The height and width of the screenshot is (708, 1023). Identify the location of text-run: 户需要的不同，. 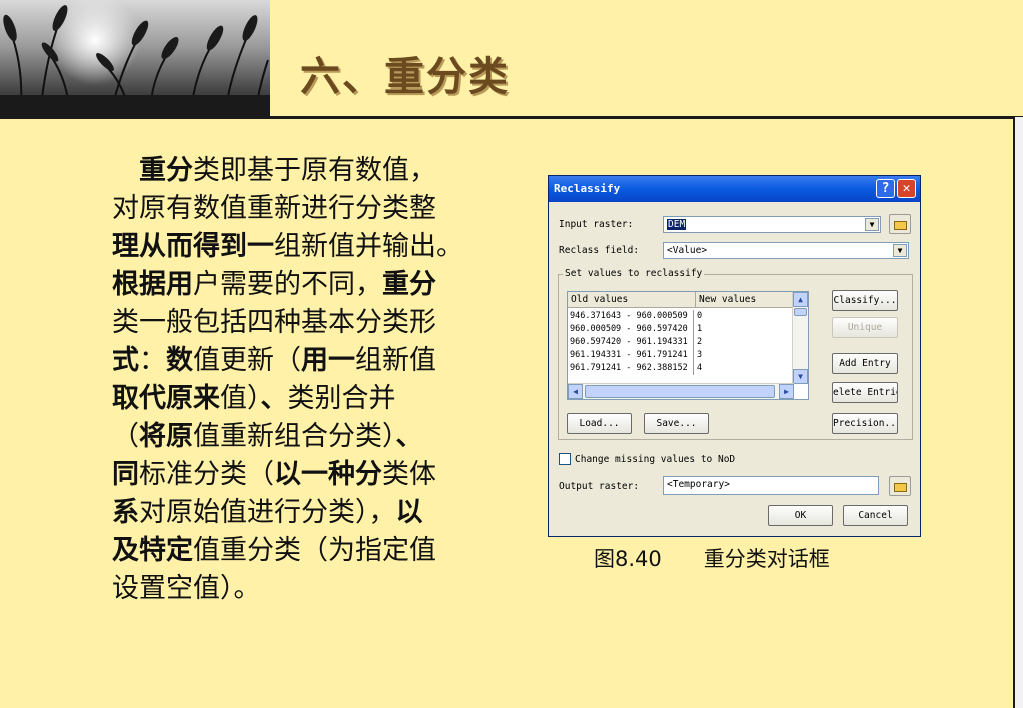
(287, 284).